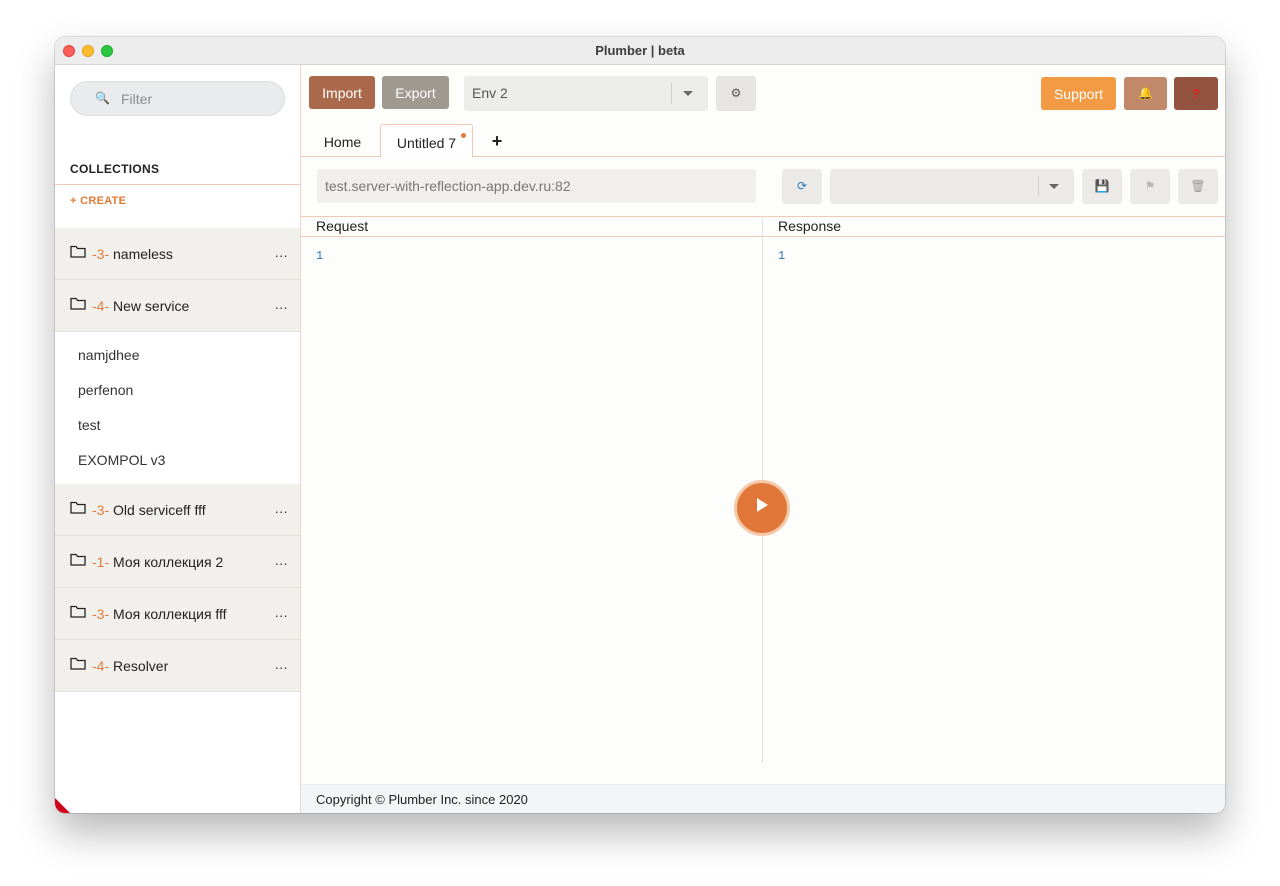 The image size is (1280, 886). I want to click on tab-untitled: Untitled 7, so click(426, 141).